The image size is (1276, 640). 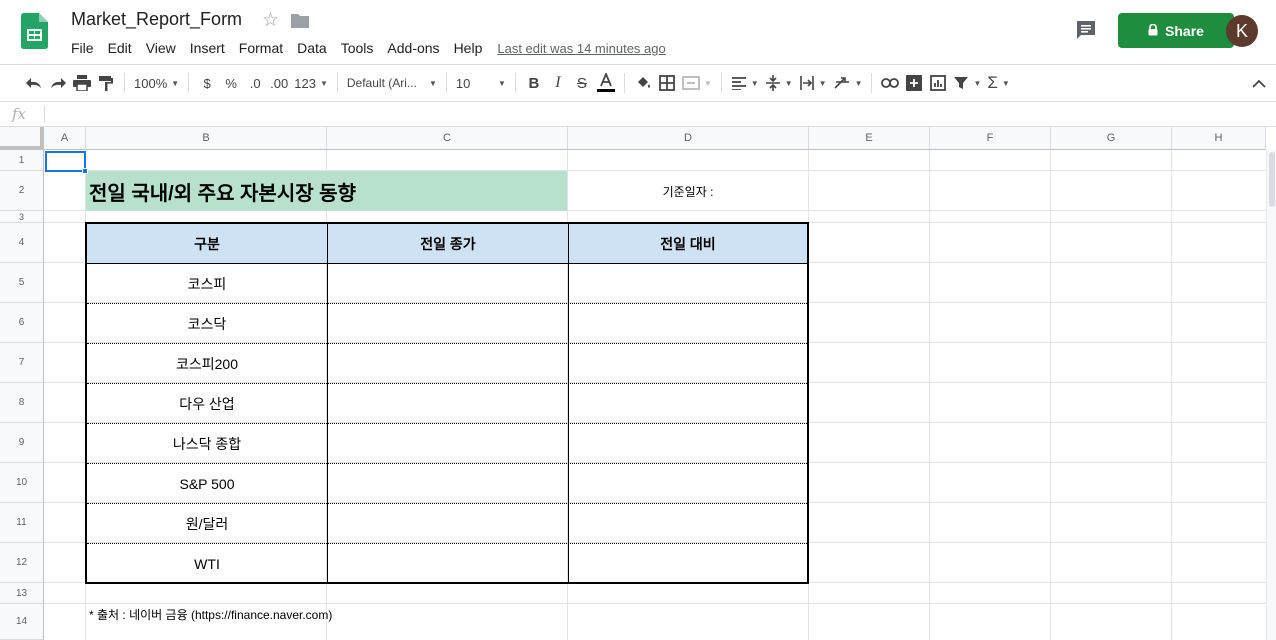 What do you see at coordinates (848, 83) in the screenshot?
I see `text-rotation-icon: ▼` at bounding box center [848, 83].